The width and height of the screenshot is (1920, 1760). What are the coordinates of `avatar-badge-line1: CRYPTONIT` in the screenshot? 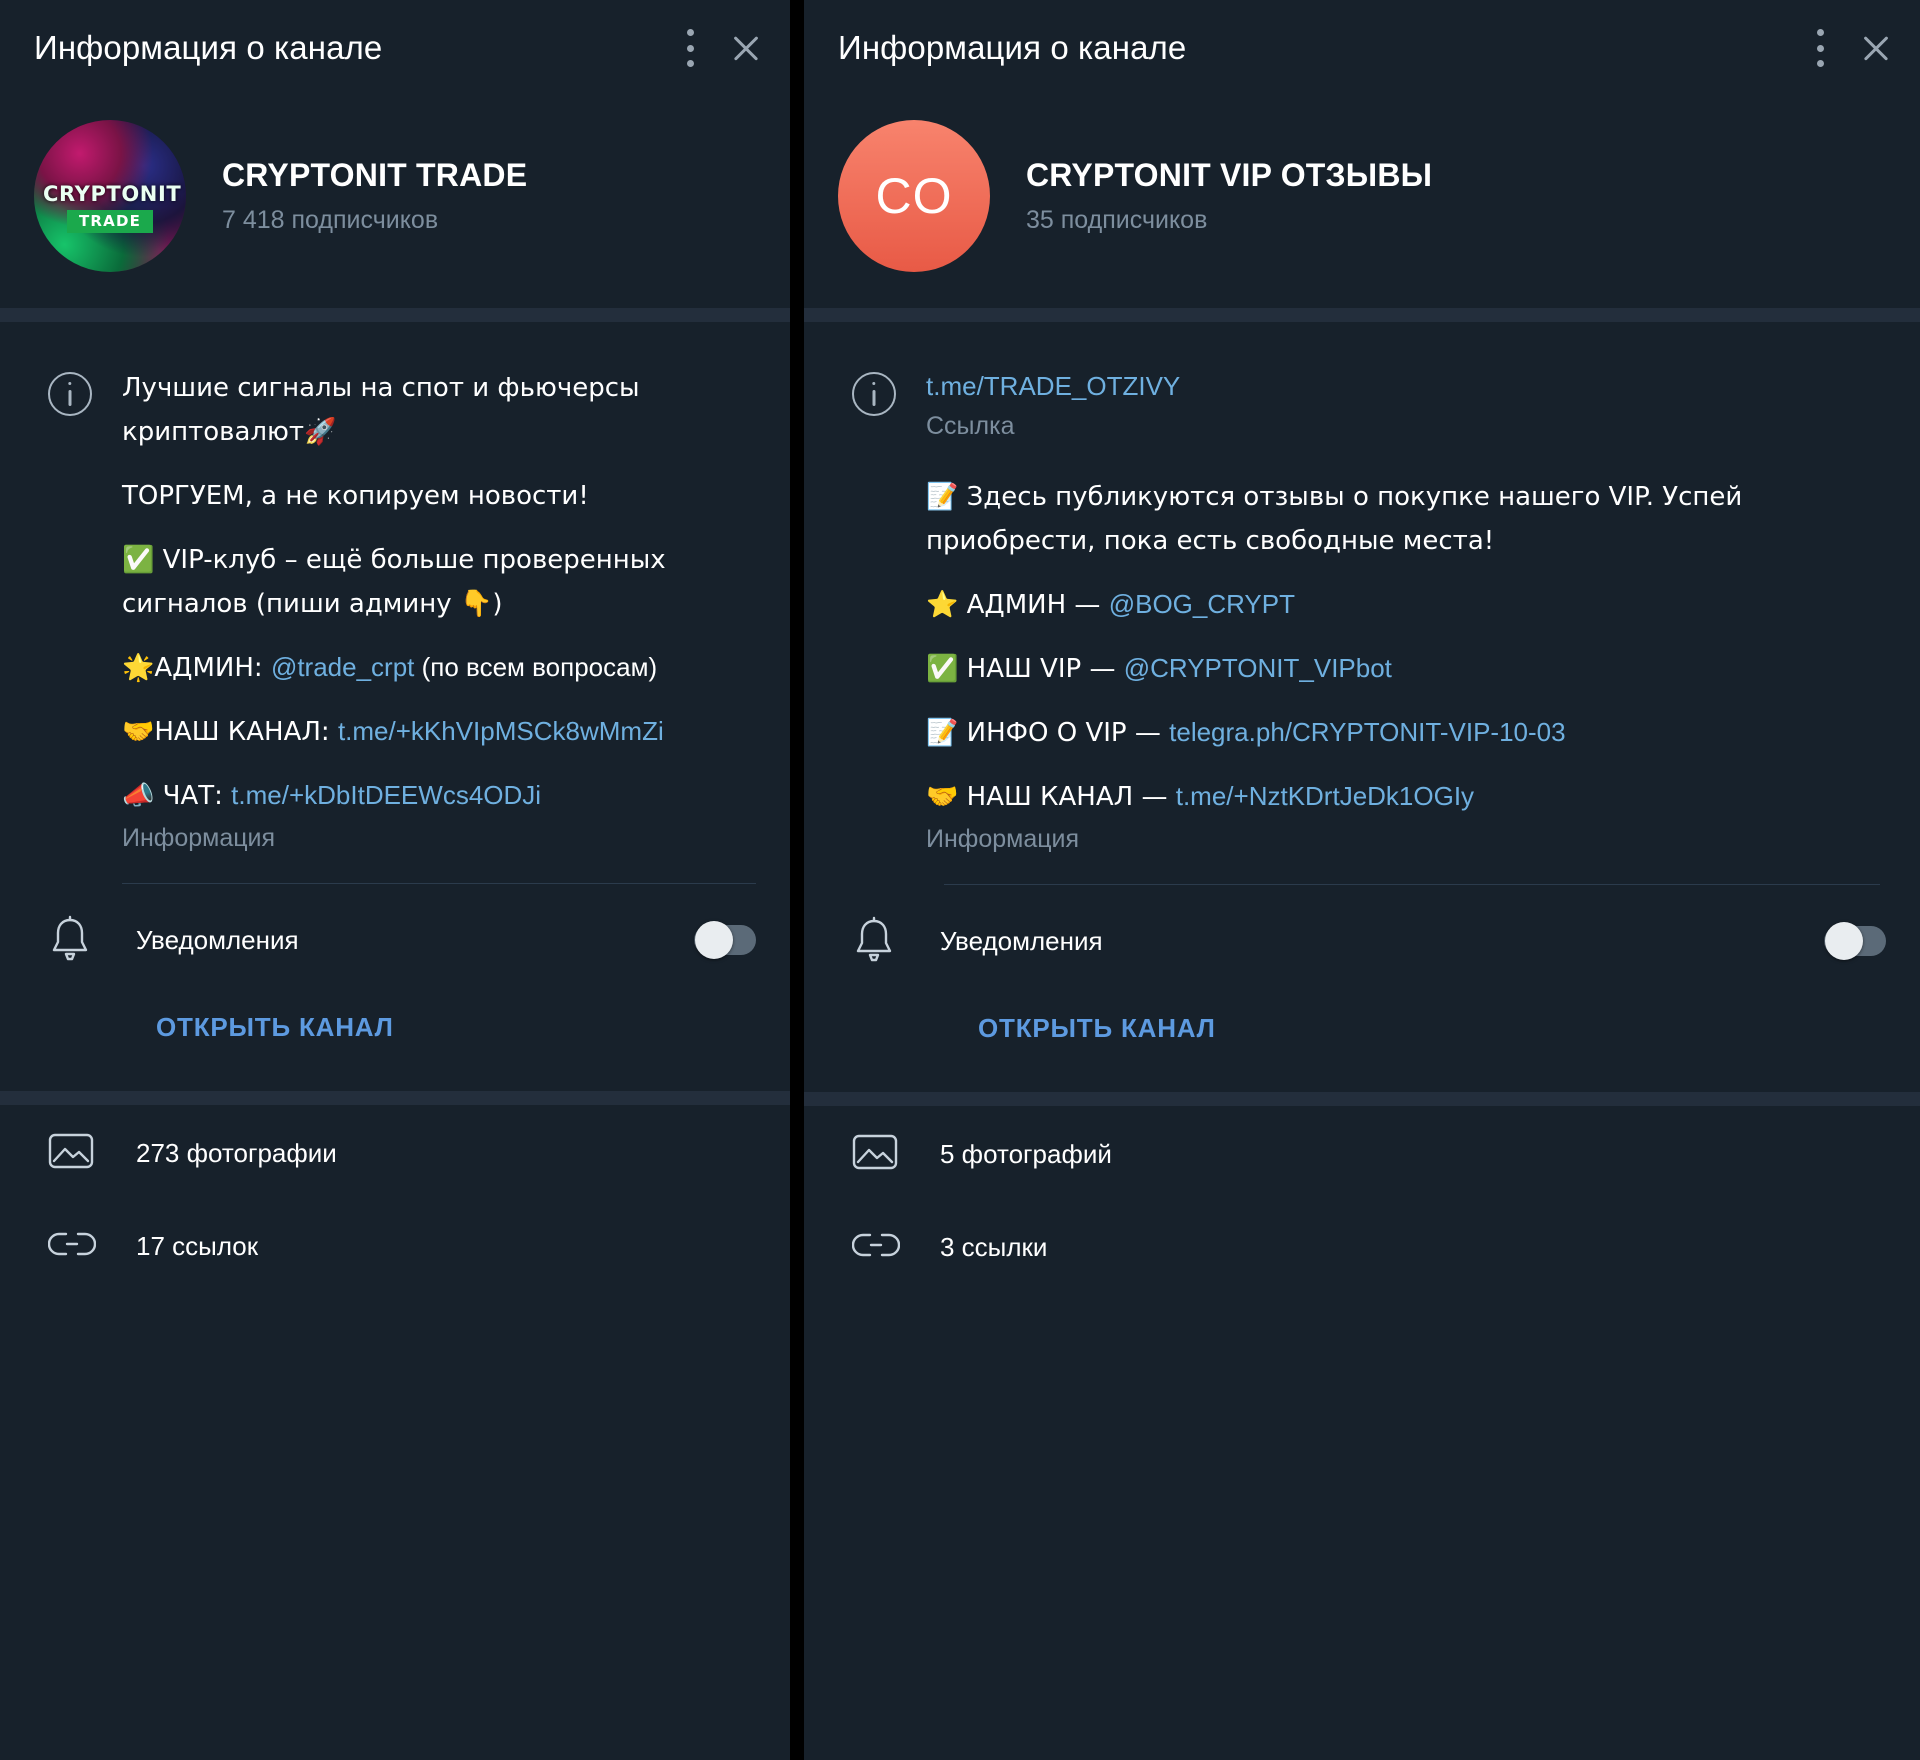 It's located at (112, 194).